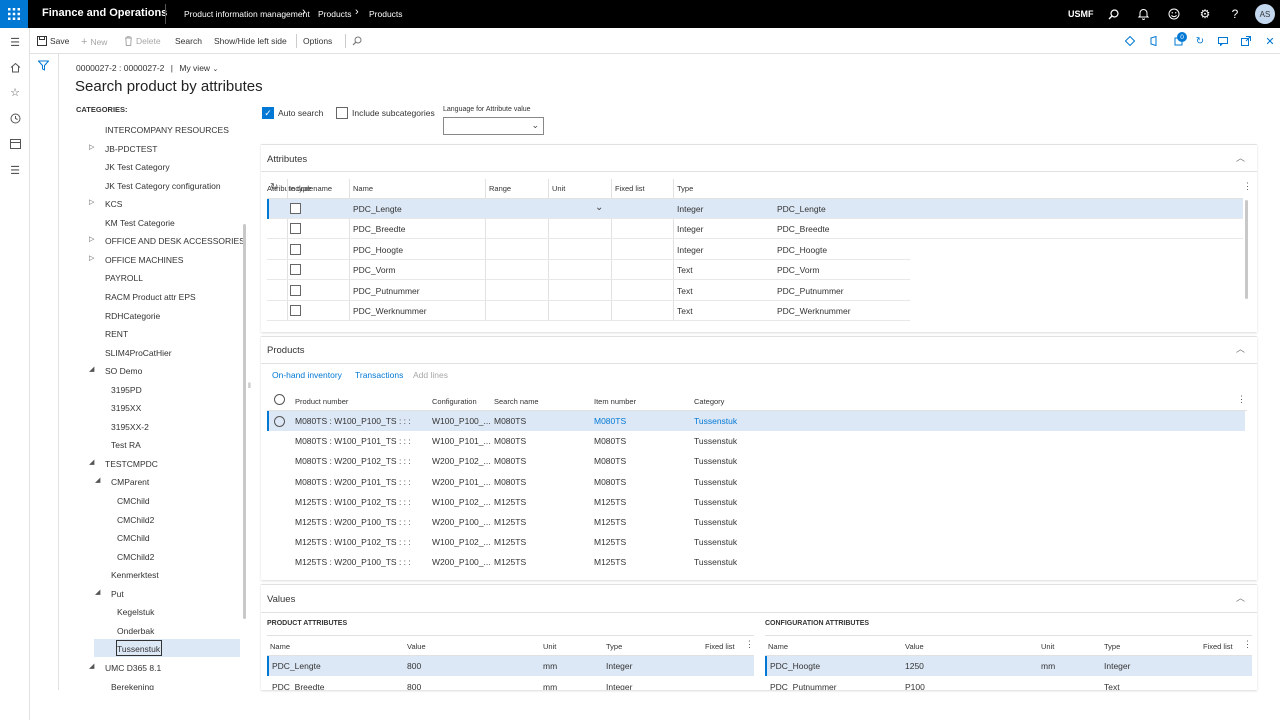 This screenshot has height=720, width=1280. Describe the element at coordinates (250, 41) in the screenshot. I see `show-hide-left-side-button: Show/Hide left side` at that location.